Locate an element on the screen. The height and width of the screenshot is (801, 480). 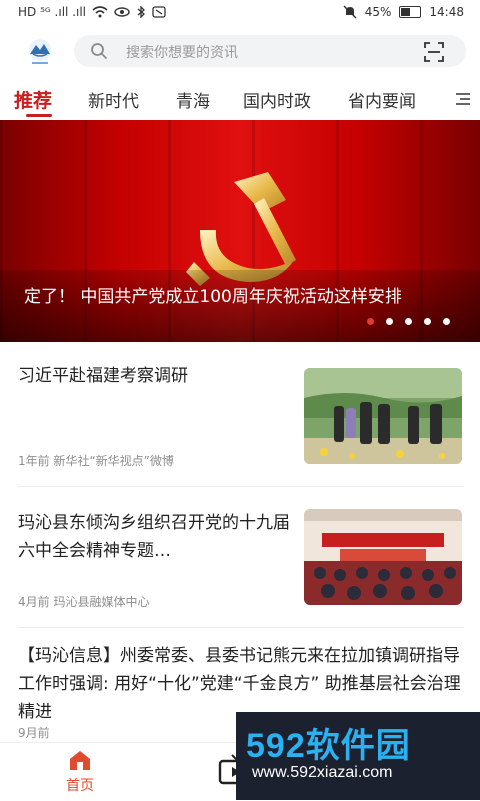
banner-caption: 定了！ 中国共产党成立100周年庆祝活动这样安排 is located at coordinates (213, 297).